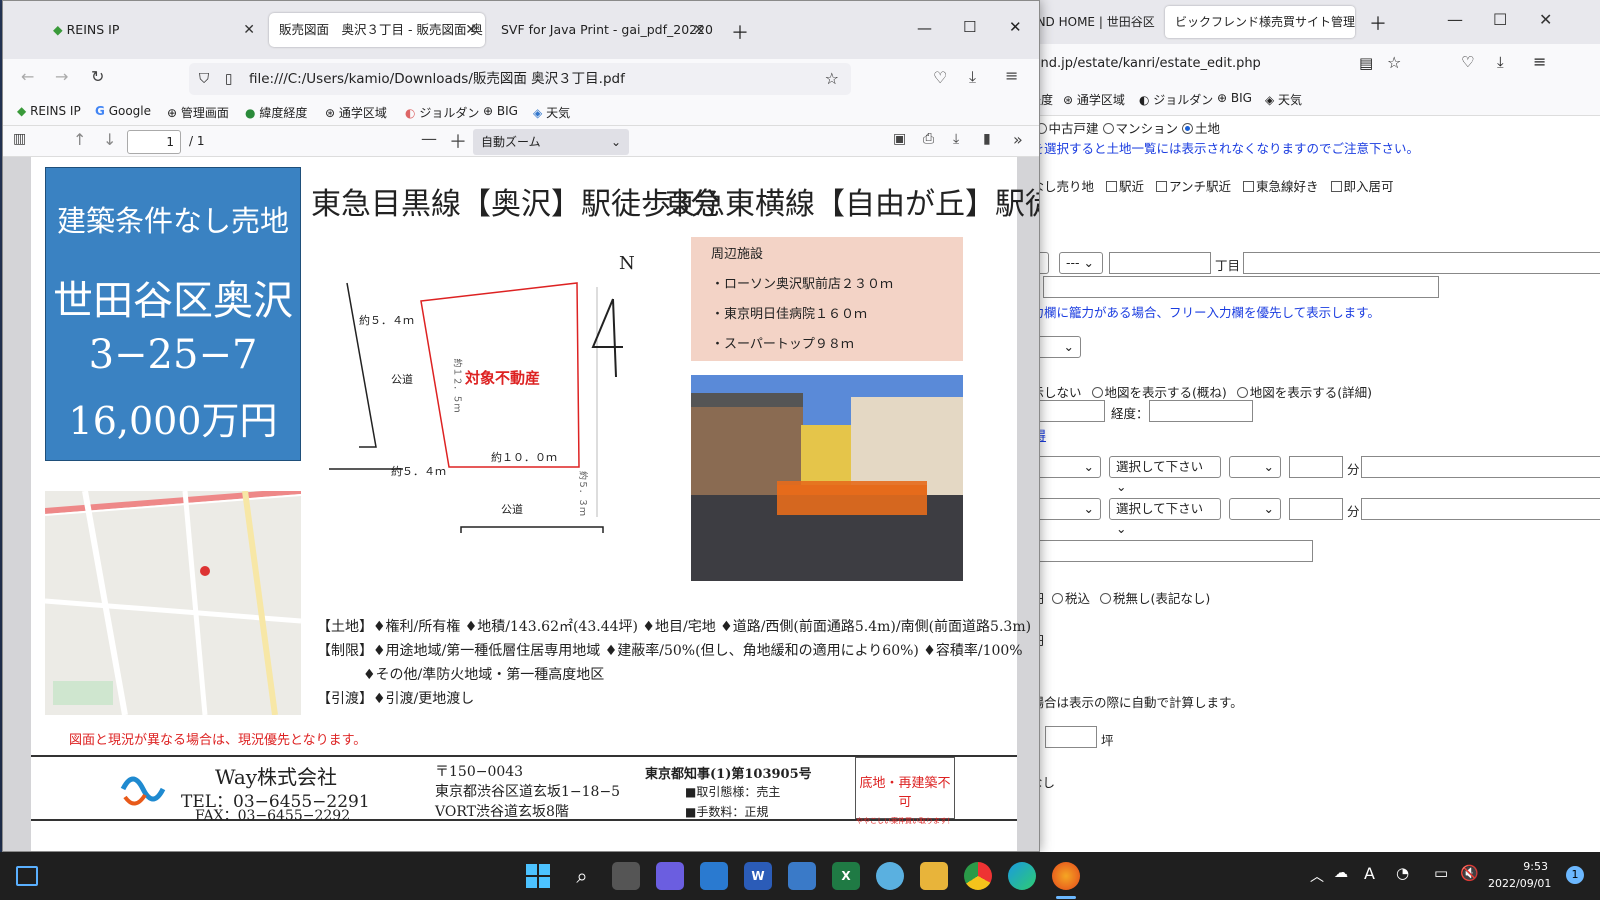 The image size is (1600, 900). What do you see at coordinates (1176, 99) in the screenshot?
I see `bookmark-item: ◐ ジョルダン` at bounding box center [1176, 99].